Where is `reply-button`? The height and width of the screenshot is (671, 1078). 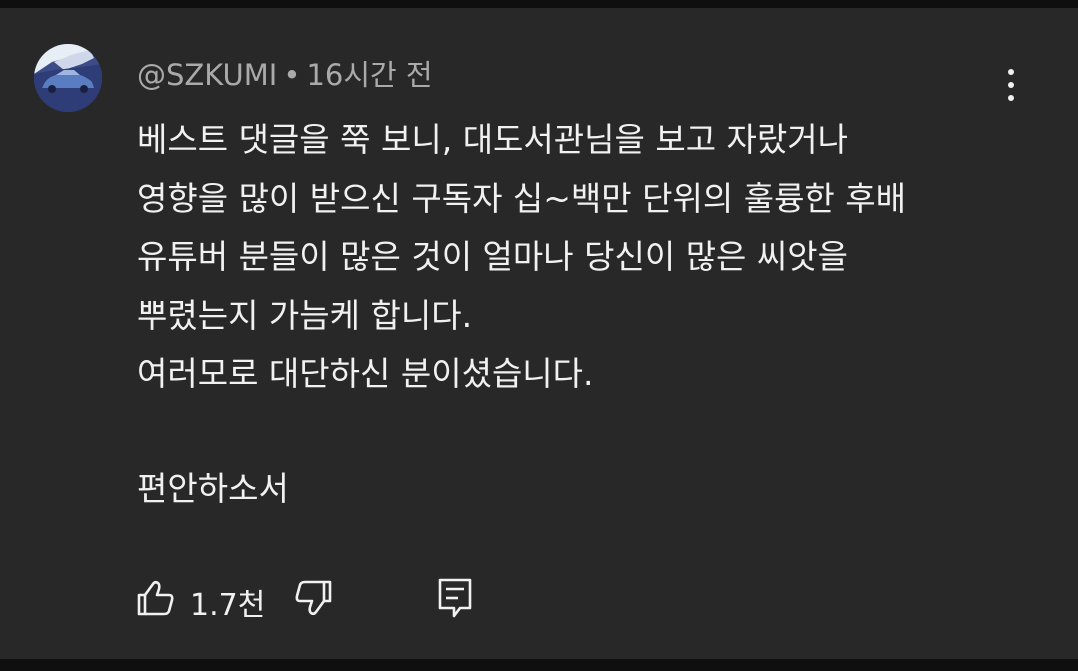 reply-button is located at coordinates (456, 598).